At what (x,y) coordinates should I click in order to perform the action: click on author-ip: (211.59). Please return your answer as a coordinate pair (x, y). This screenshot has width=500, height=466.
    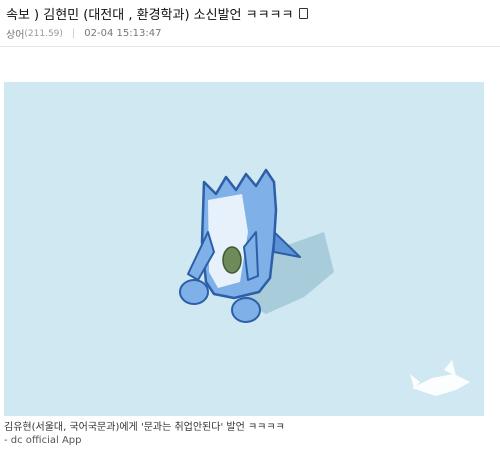
    Looking at the image, I should click on (43, 33).